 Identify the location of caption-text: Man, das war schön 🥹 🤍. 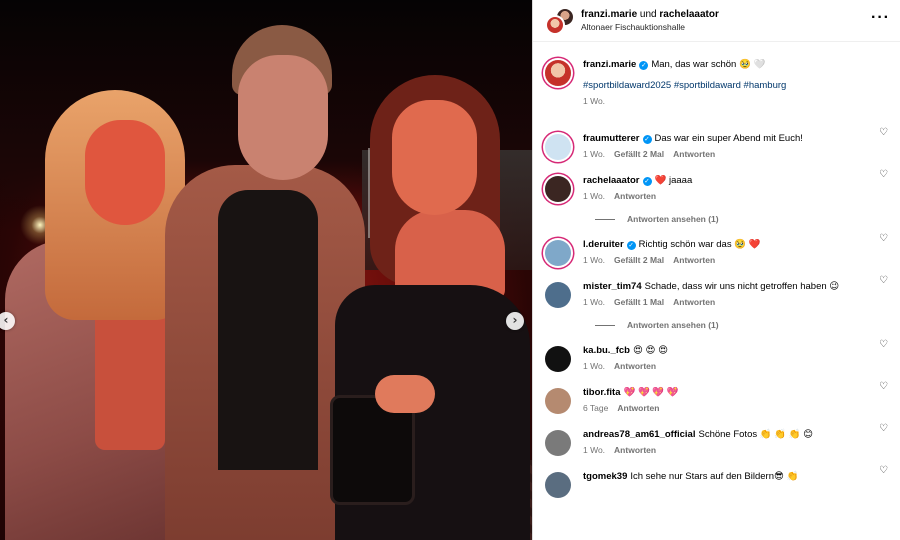
(708, 64).